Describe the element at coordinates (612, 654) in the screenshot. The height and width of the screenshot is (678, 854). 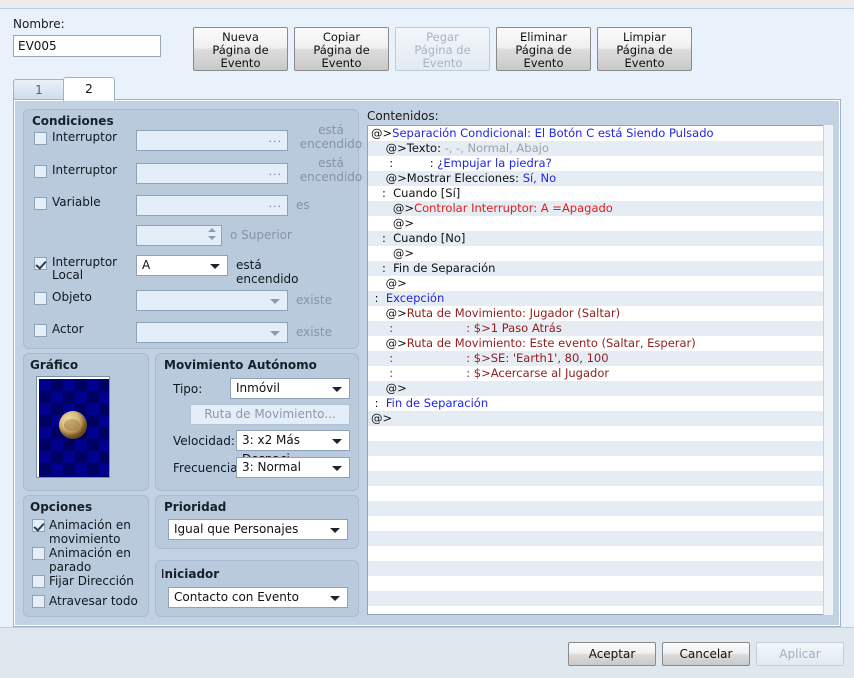
I see `accept-button: Aceptar` at that location.